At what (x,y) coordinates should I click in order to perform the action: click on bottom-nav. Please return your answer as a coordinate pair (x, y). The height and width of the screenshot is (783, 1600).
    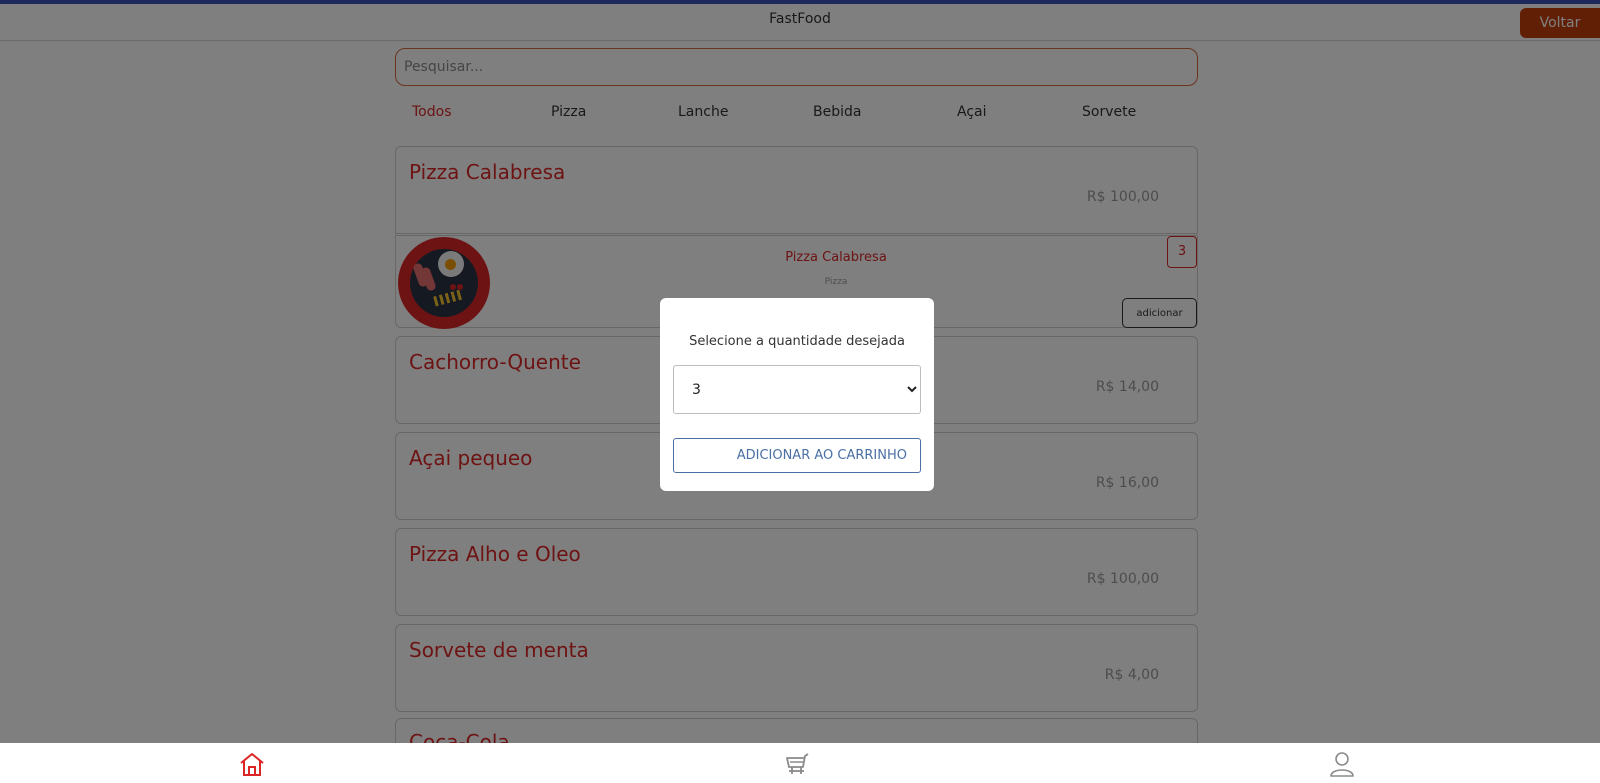
    Looking at the image, I should click on (800, 763).